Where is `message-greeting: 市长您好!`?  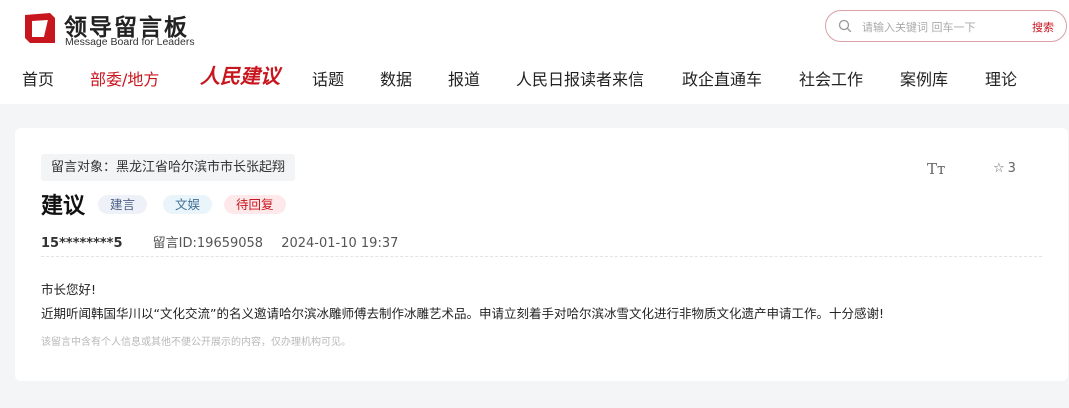 message-greeting: 市长您好! is located at coordinates (69, 289).